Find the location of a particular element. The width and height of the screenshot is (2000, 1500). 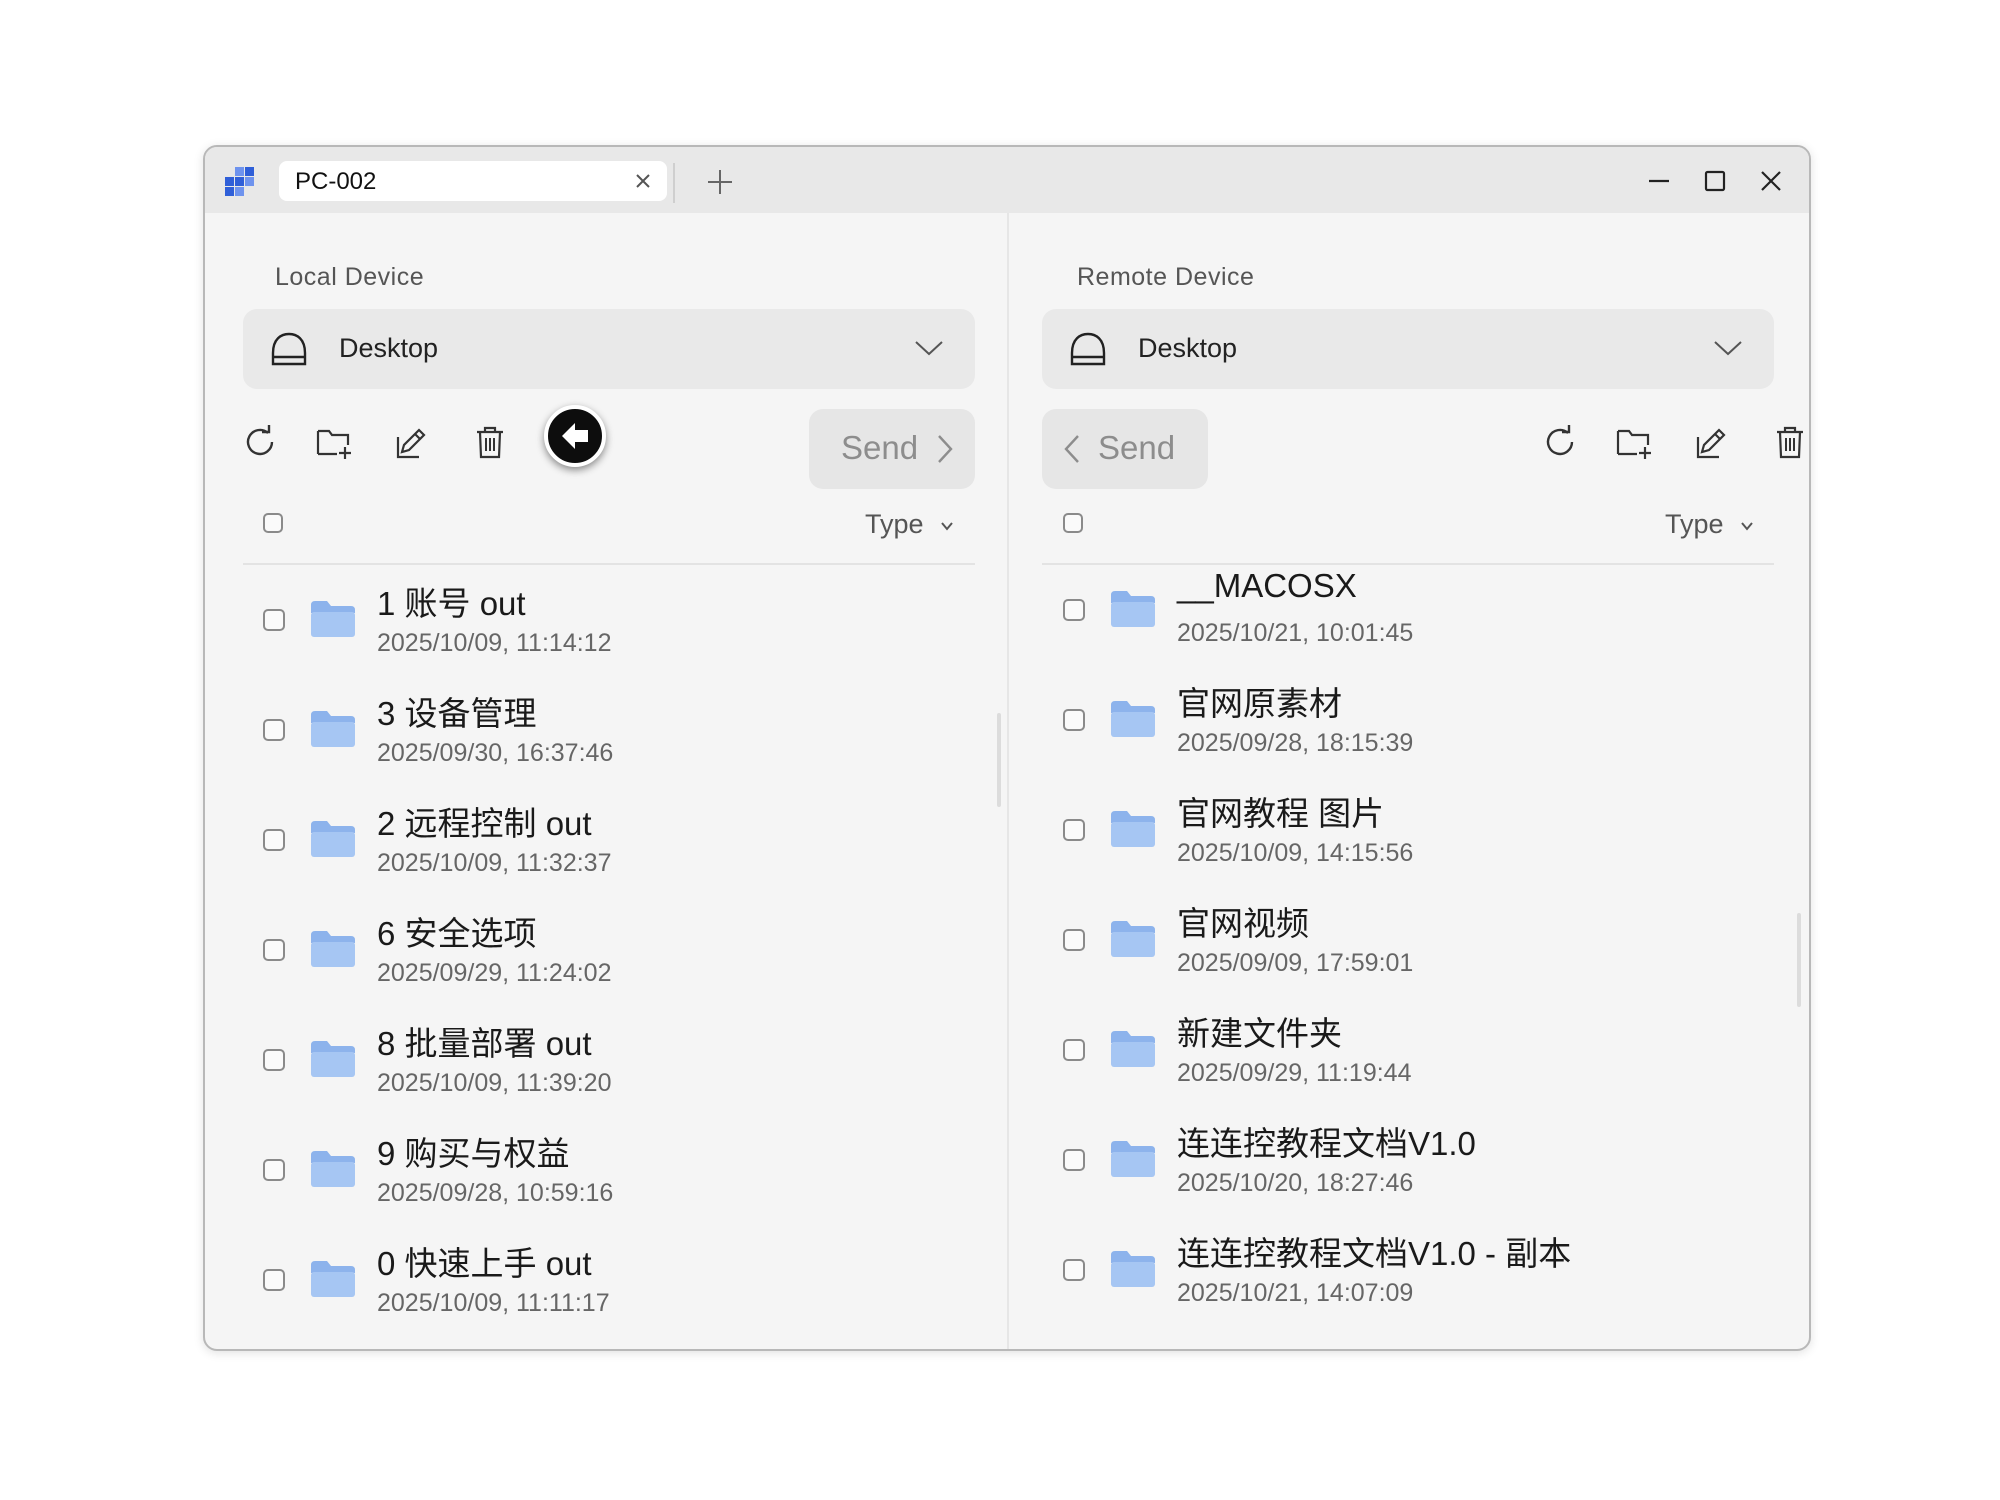

file-name: 6 安全选项 is located at coordinates (457, 933).